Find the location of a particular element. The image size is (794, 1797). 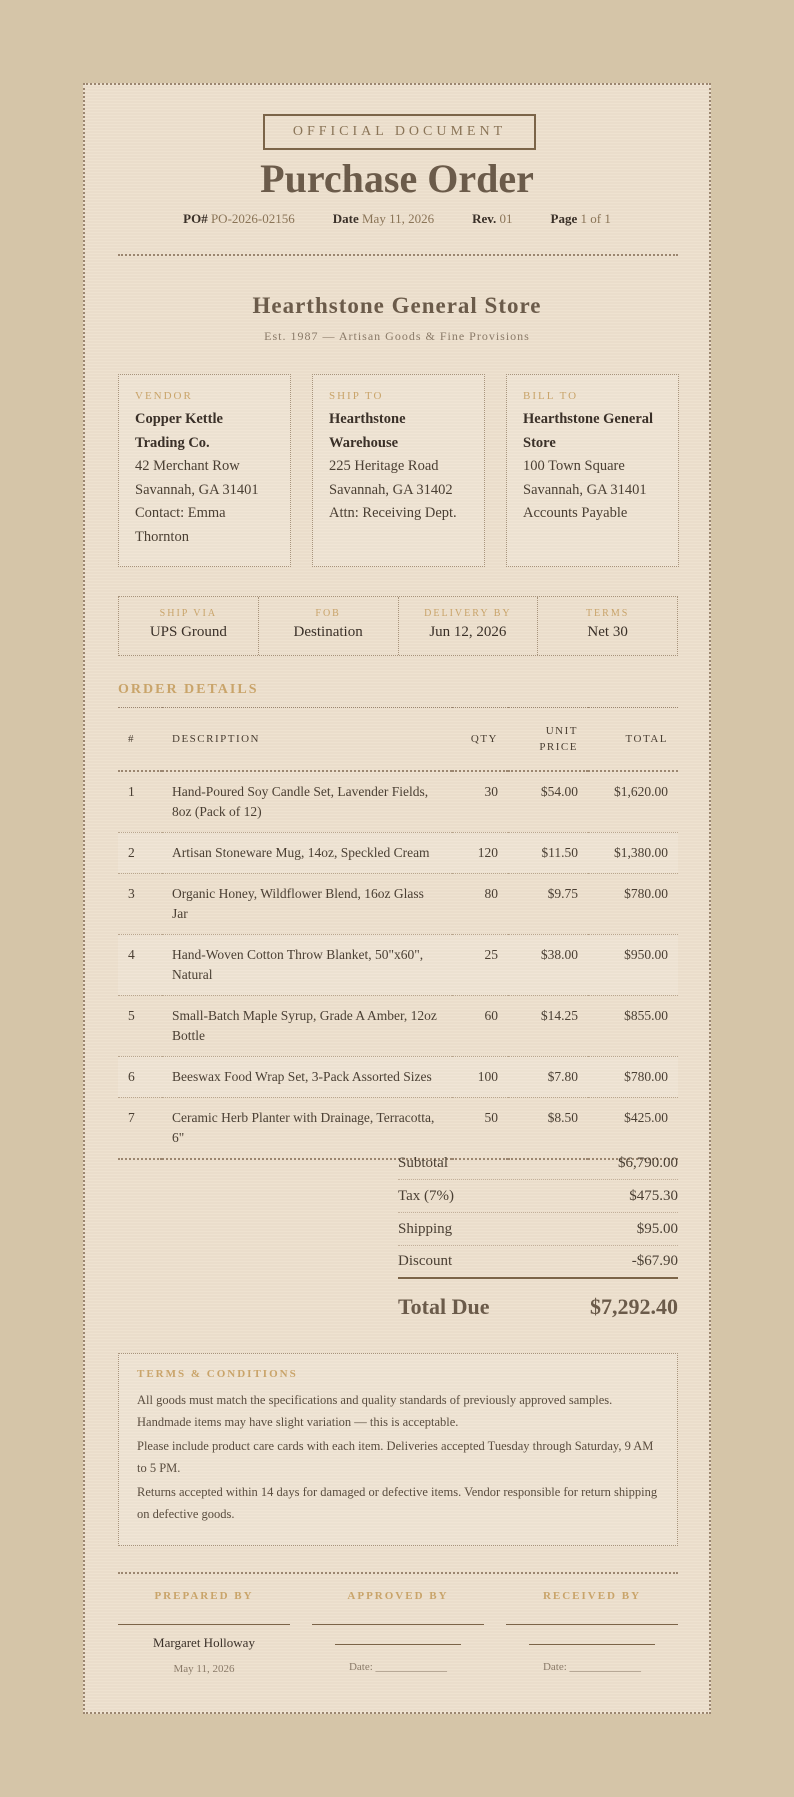

terms-heading: TERMS & CONDITIONS is located at coordinates (217, 1374).